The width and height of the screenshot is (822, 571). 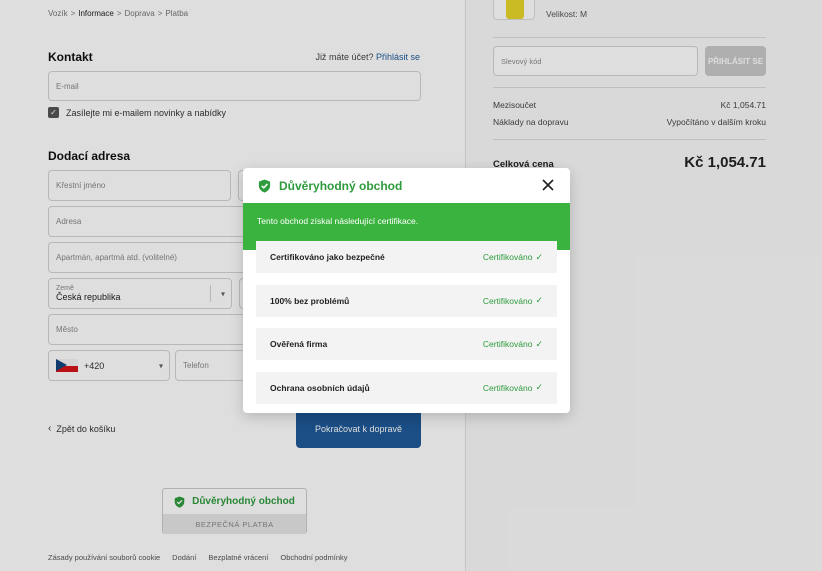 What do you see at coordinates (406, 344) in the screenshot?
I see `certification-item: Ověřená firma Certifikováno ✓` at bounding box center [406, 344].